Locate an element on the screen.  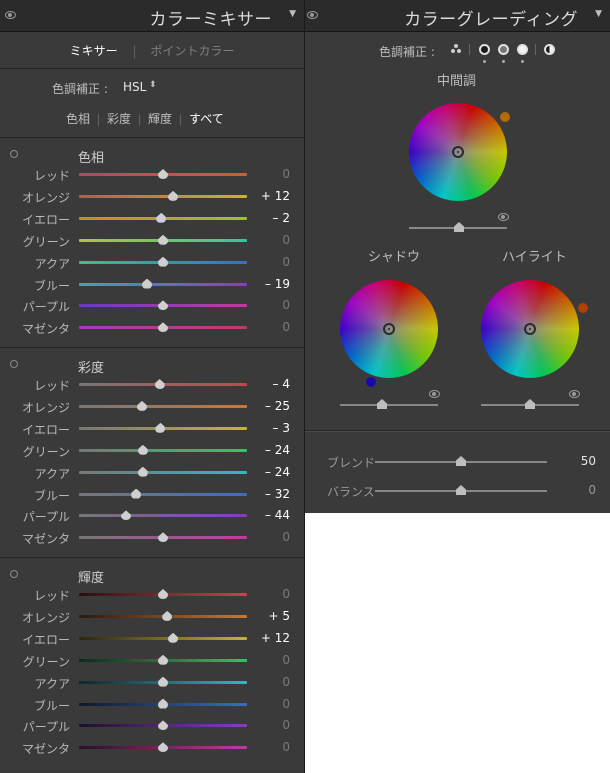
blend-label: ブレンド is located at coordinates (351, 463).